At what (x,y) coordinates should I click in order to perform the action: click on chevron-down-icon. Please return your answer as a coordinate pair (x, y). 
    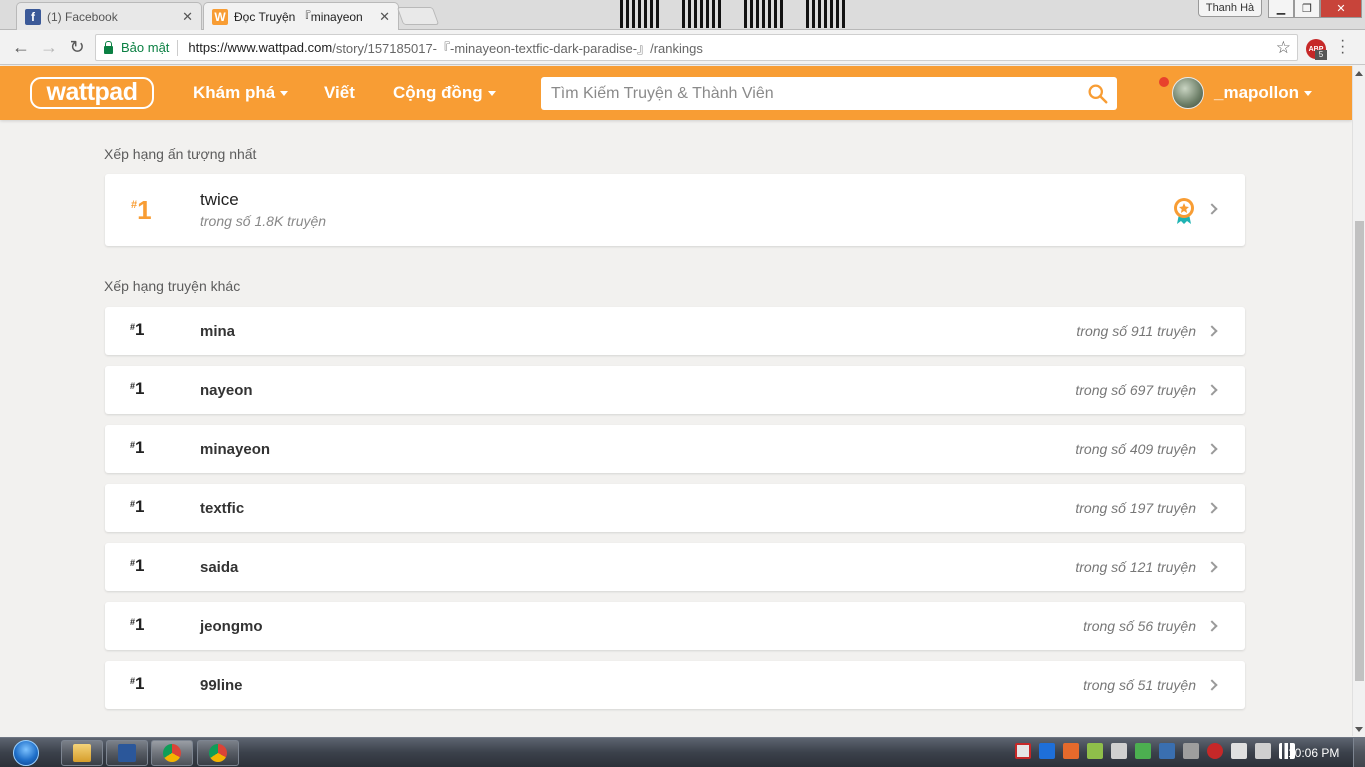
    Looking at the image, I should click on (491, 94).